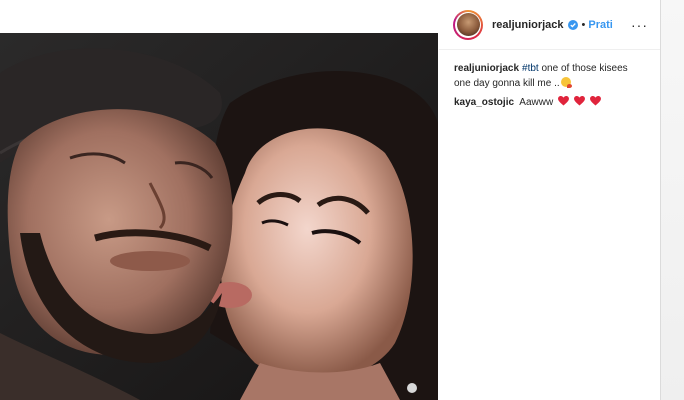 The height and width of the screenshot is (400, 684). Describe the element at coordinates (528, 25) in the screenshot. I see `header-username: realjuniorjack` at that location.